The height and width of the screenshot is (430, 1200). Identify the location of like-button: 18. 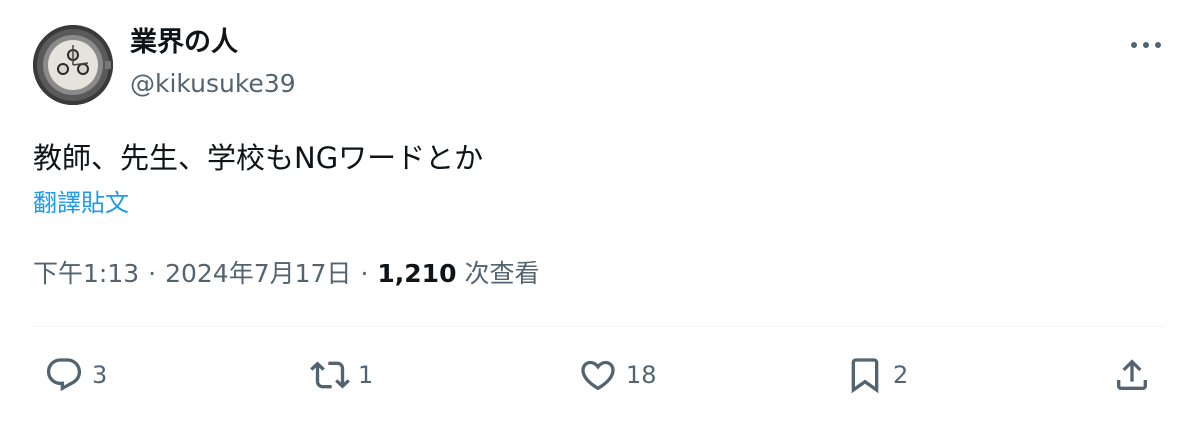
(617, 375).